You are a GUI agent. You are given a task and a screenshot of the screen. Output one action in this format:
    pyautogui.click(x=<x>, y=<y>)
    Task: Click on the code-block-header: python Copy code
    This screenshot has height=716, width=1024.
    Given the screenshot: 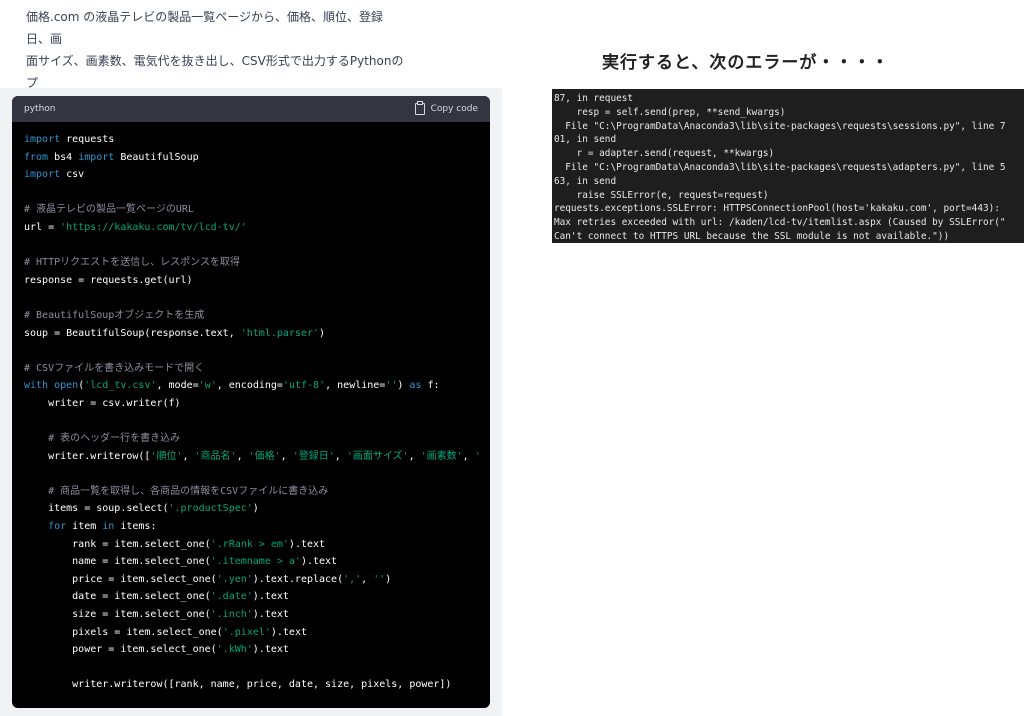 What is the action you would take?
    pyautogui.click(x=251, y=109)
    